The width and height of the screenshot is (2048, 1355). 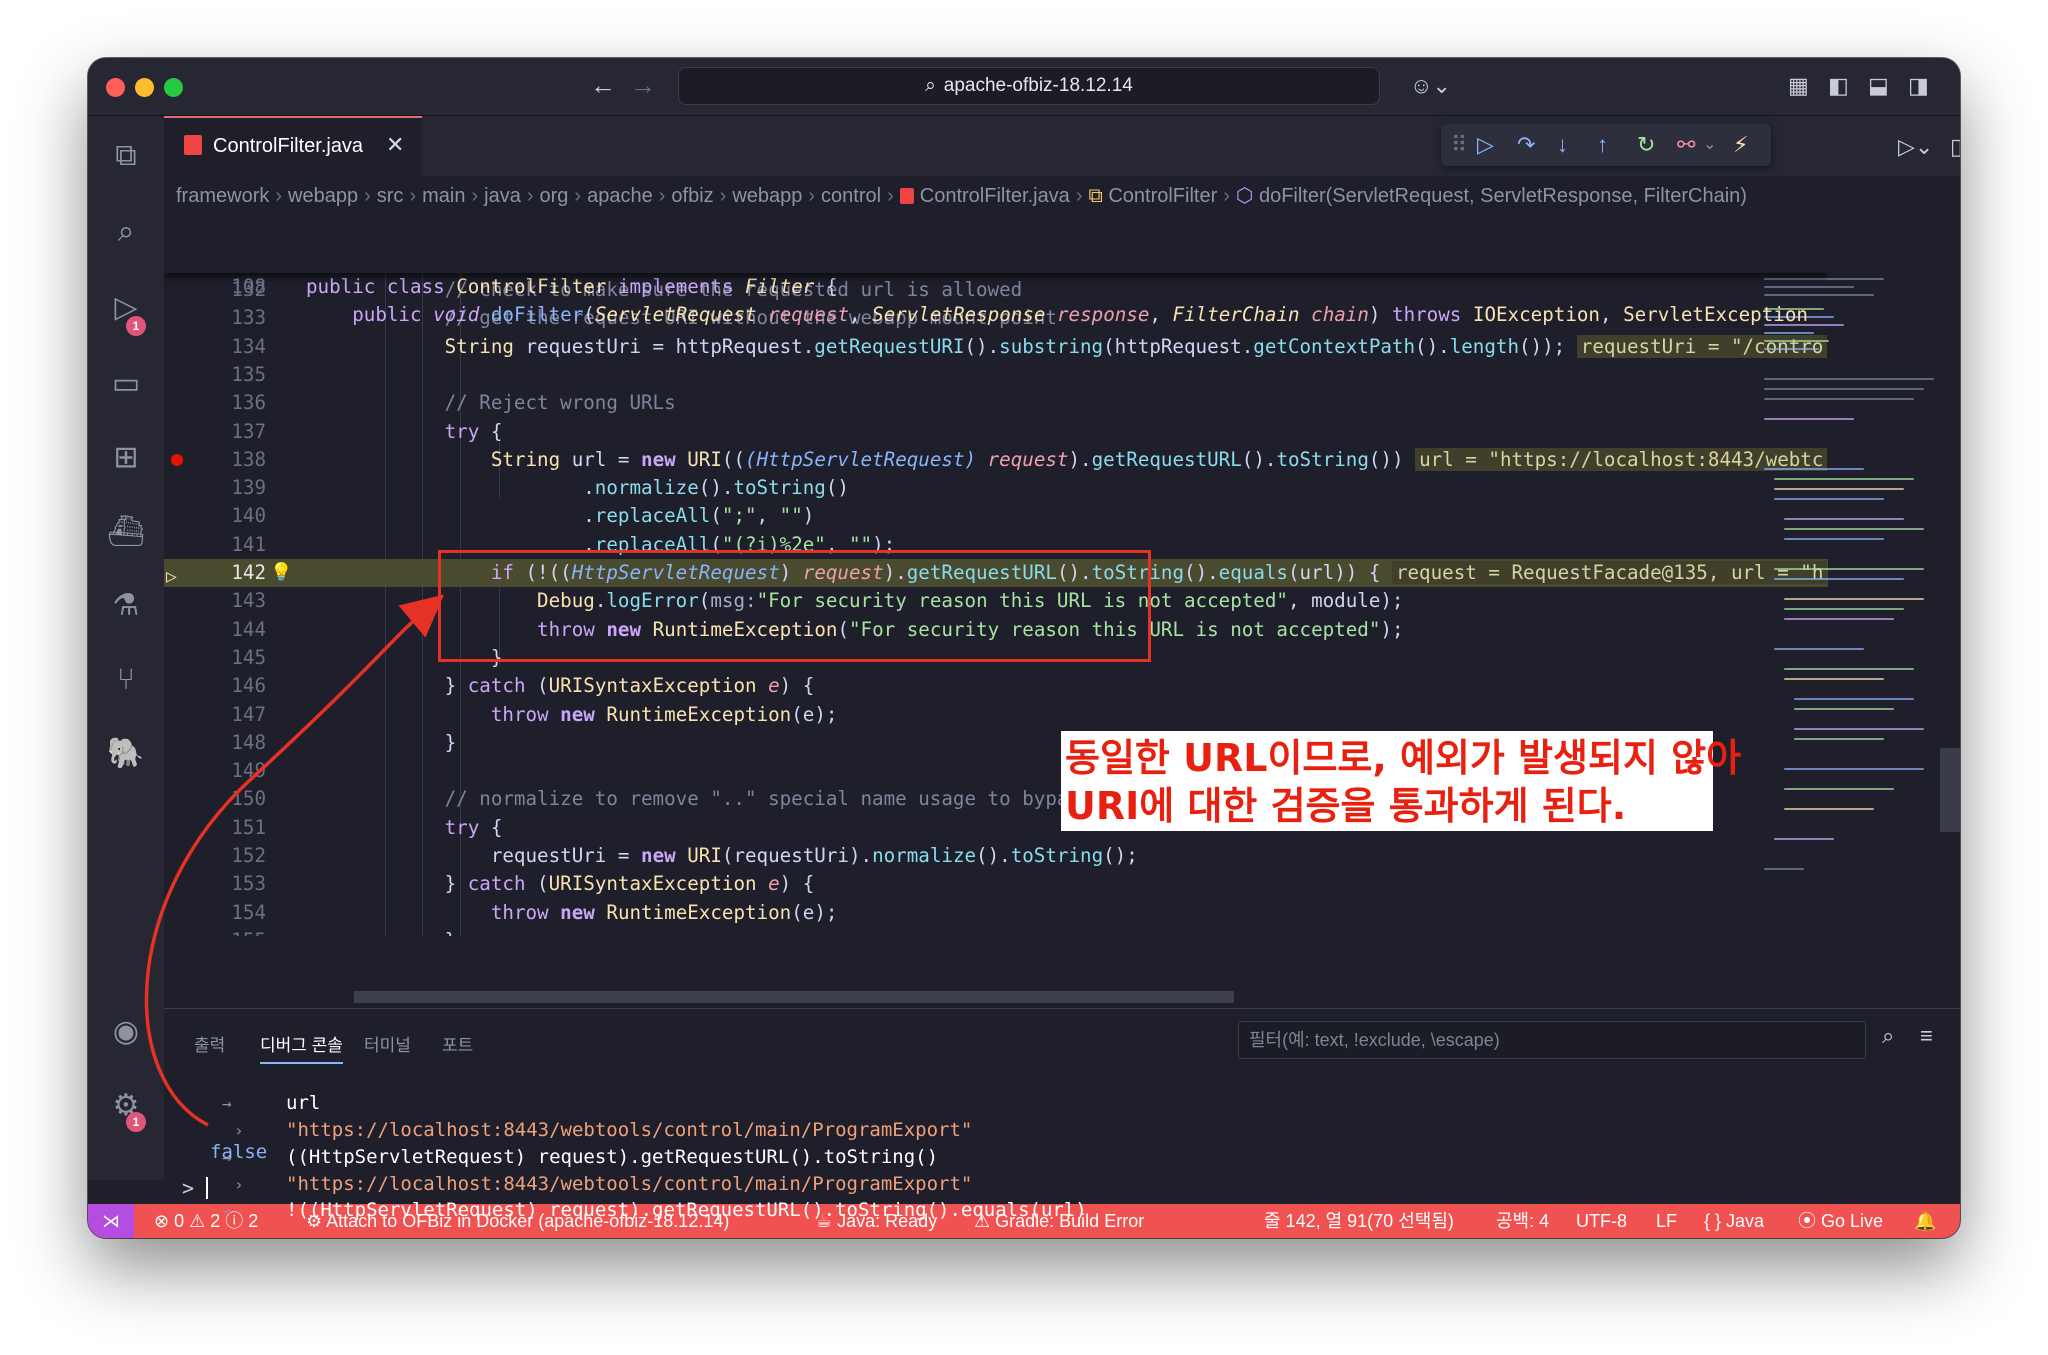 I want to click on docker-icon: ⛴, so click(x=126, y=532).